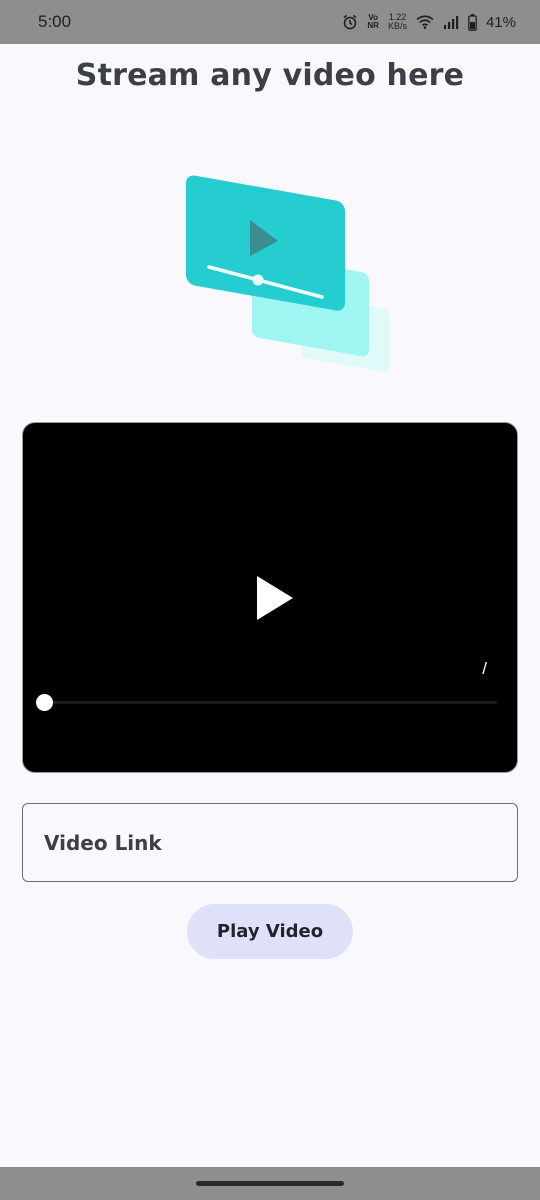 The height and width of the screenshot is (1200, 540). I want to click on seek-bar, so click(270, 702).